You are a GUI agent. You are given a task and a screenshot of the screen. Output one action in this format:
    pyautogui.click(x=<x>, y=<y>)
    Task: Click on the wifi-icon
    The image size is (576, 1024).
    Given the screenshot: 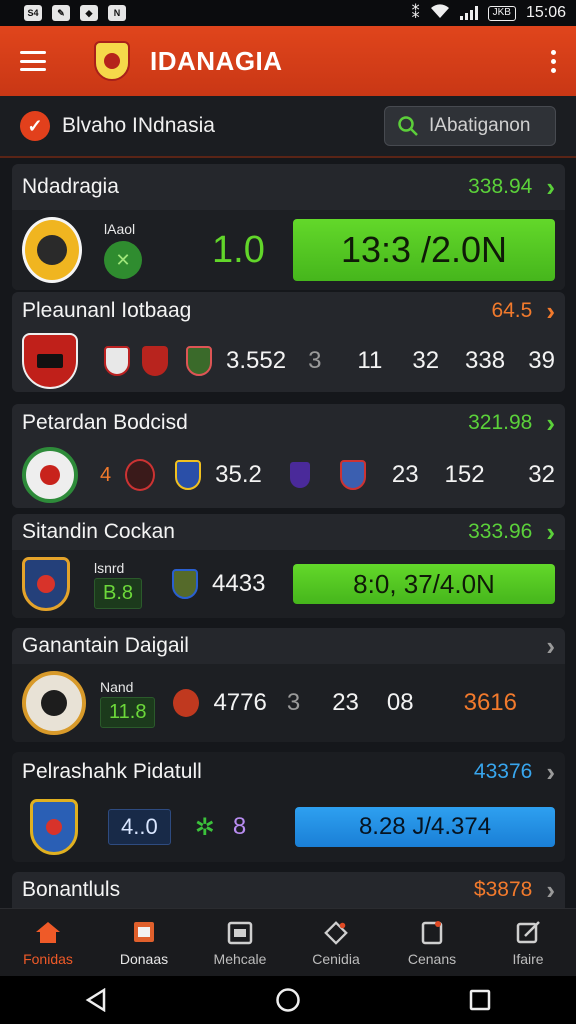 What is the action you would take?
    pyautogui.click(x=440, y=13)
    